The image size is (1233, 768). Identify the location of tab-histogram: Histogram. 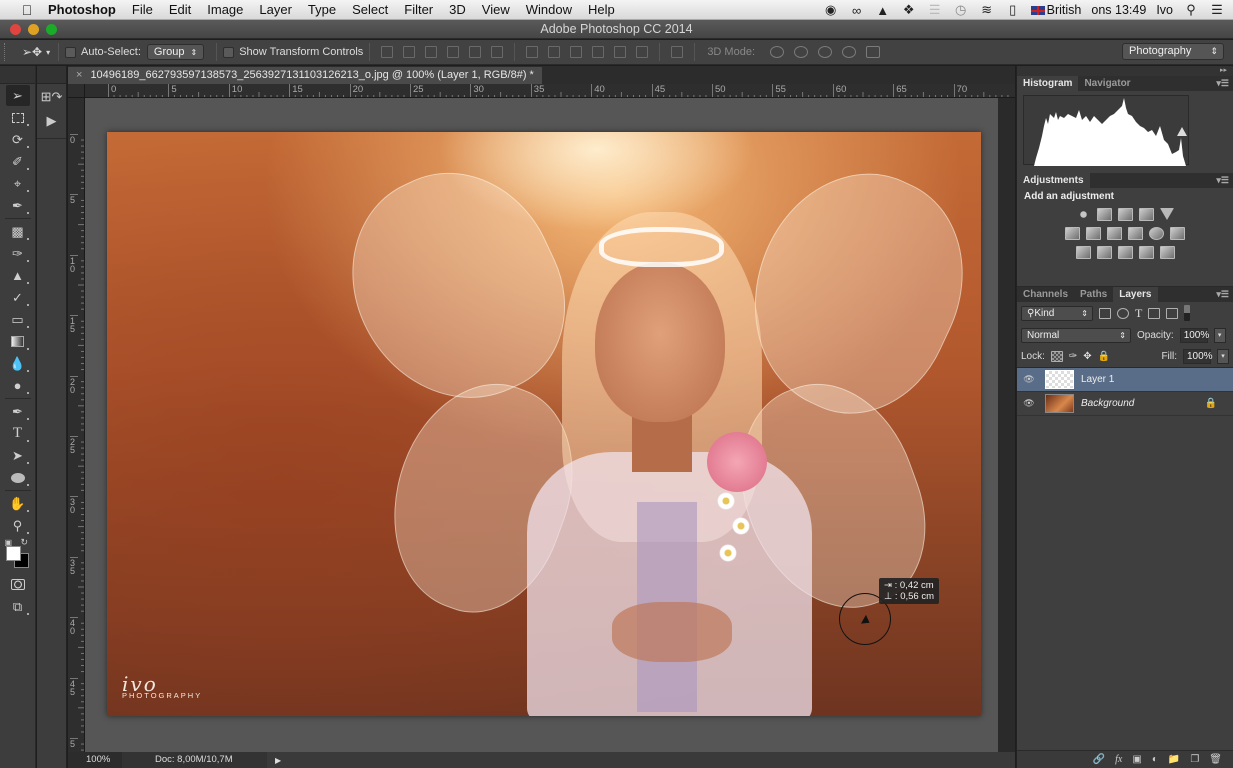
(1048, 83).